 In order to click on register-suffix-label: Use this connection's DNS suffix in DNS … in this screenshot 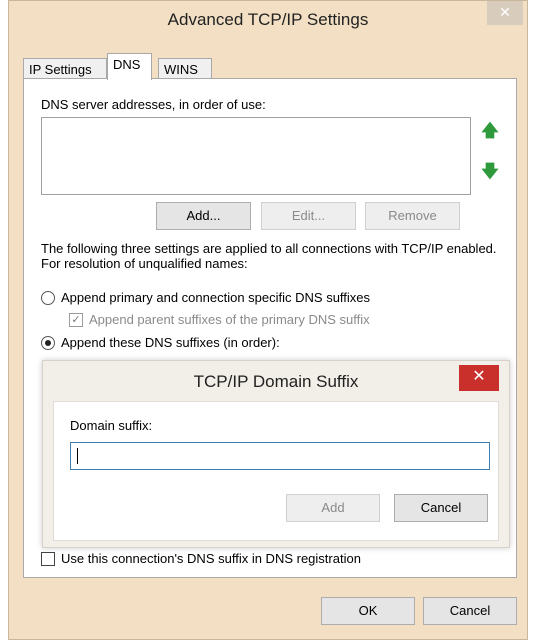, I will do `click(211, 558)`.